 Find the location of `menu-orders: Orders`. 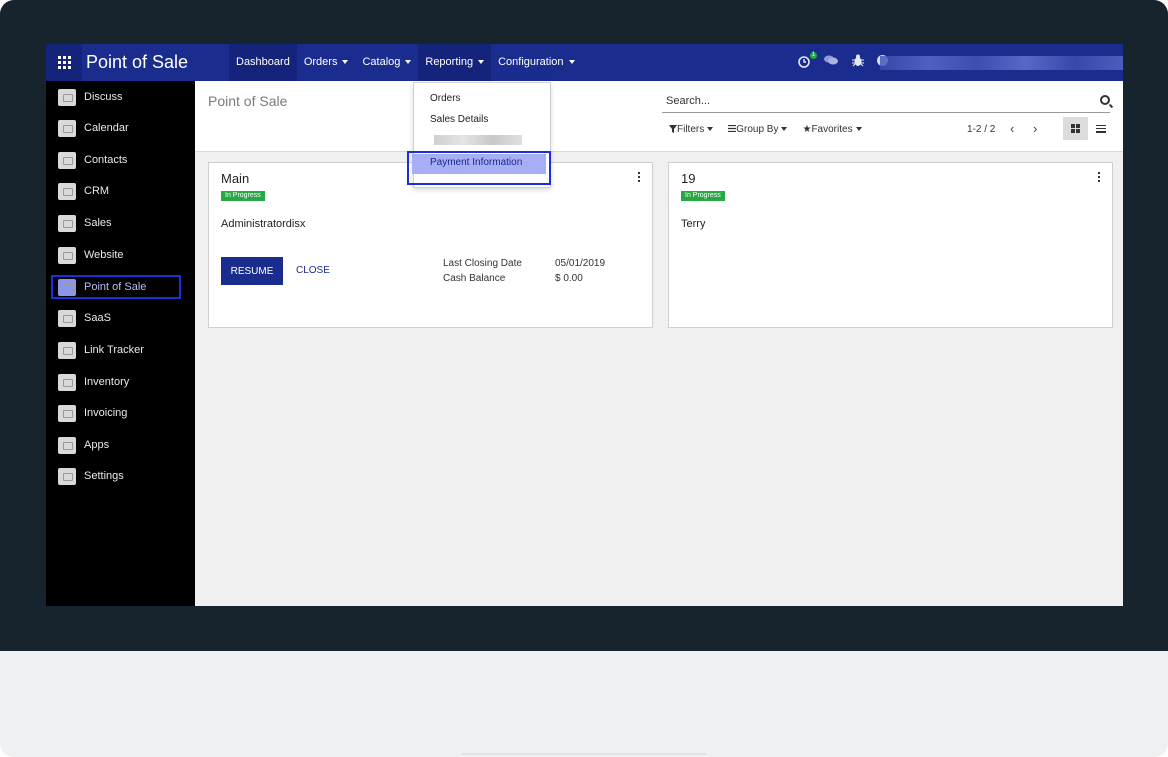

menu-orders: Orders is located at coordinates (326, 62).